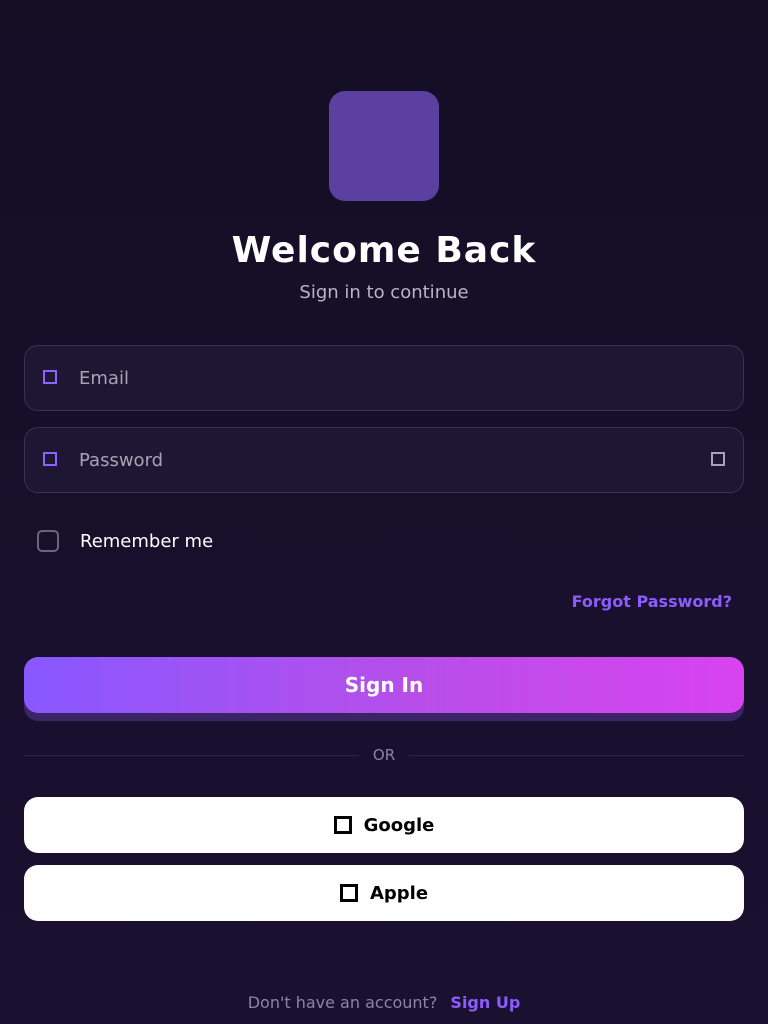 The image size is (768, 1024). I want to click on mail-icon, so click(50, 377).